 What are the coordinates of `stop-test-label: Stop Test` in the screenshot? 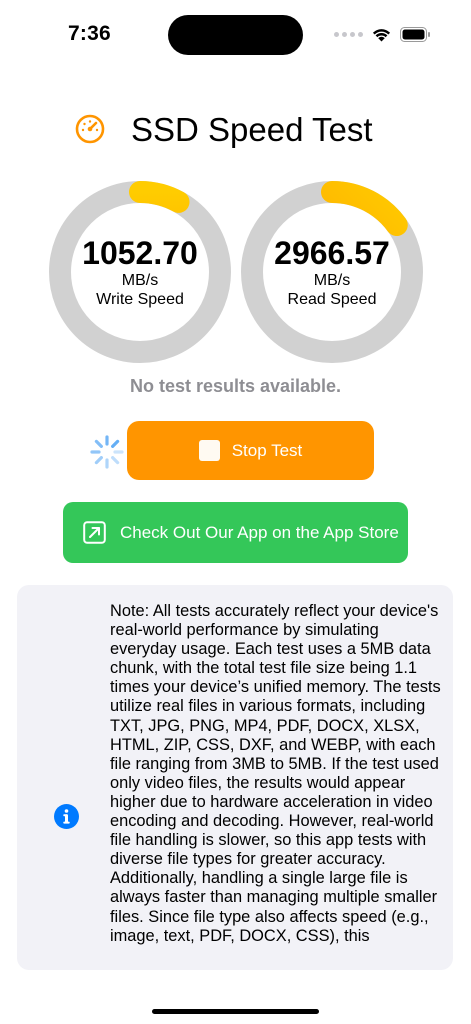 It's located at (267, 450).